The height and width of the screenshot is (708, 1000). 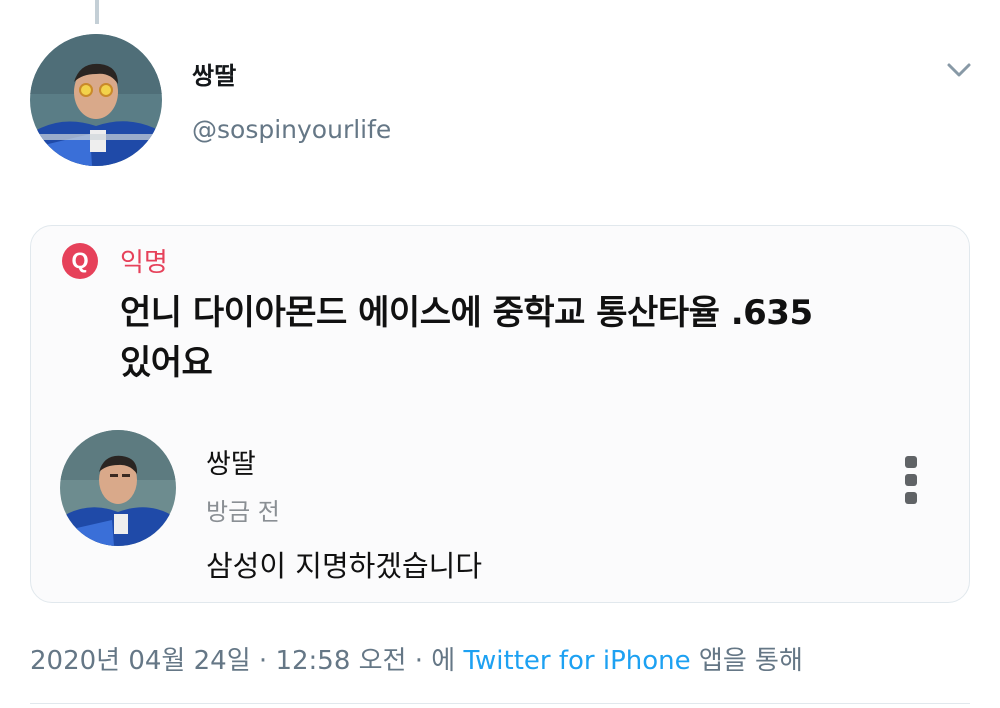 I want to click on reply-avatar, so click(x=118, y=488).